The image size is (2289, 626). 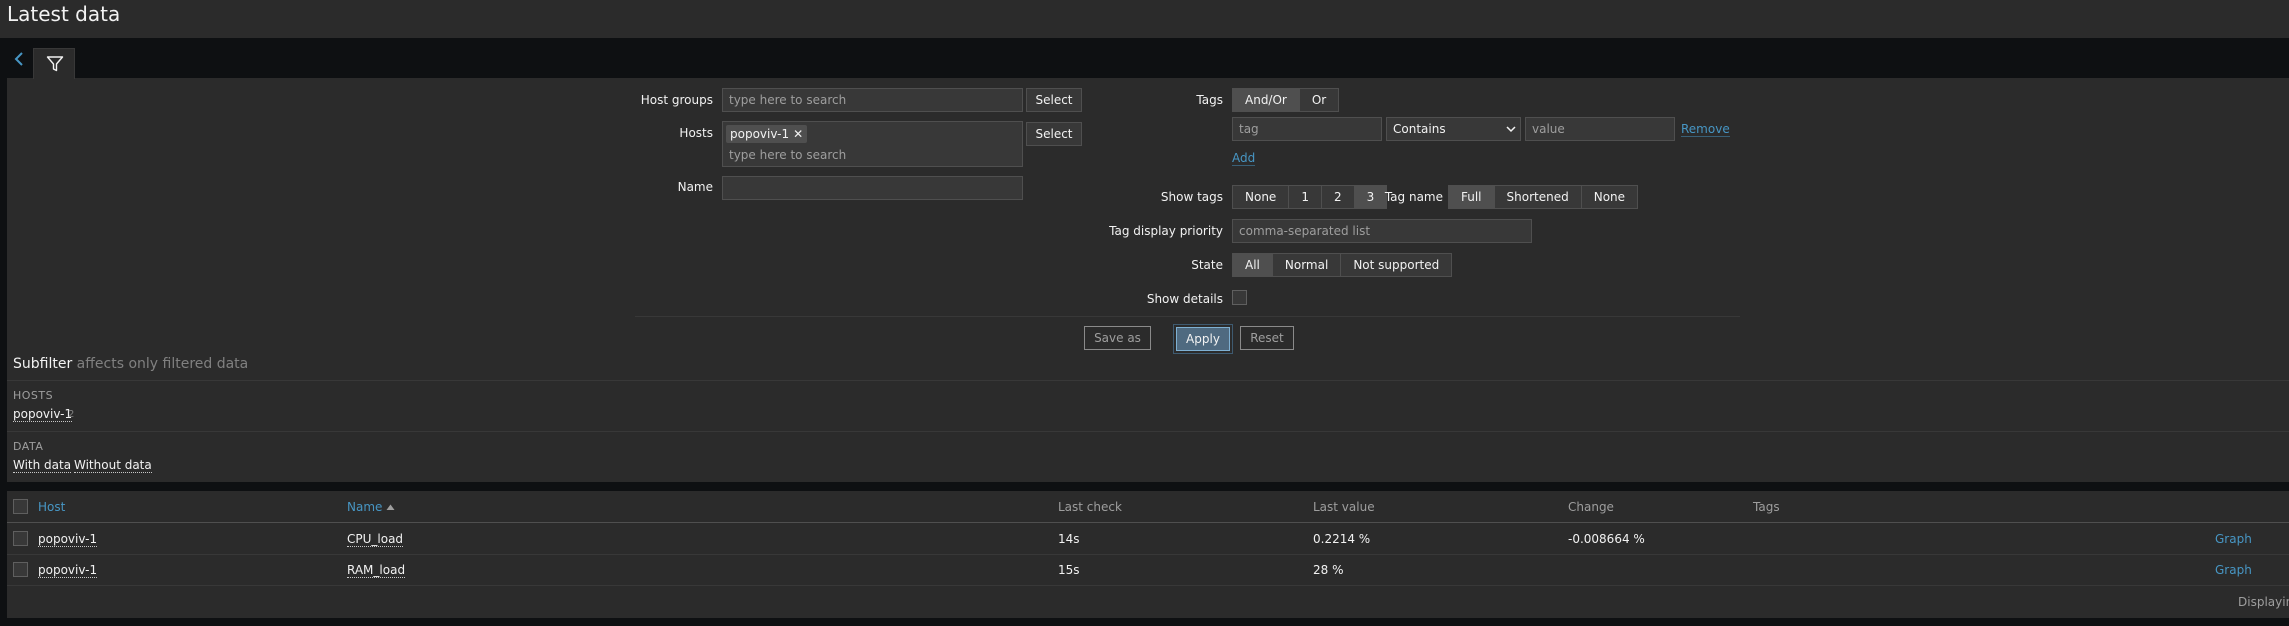 I want to click on tag-priority-input: comma-separated list, so click(x=1382, y=231).